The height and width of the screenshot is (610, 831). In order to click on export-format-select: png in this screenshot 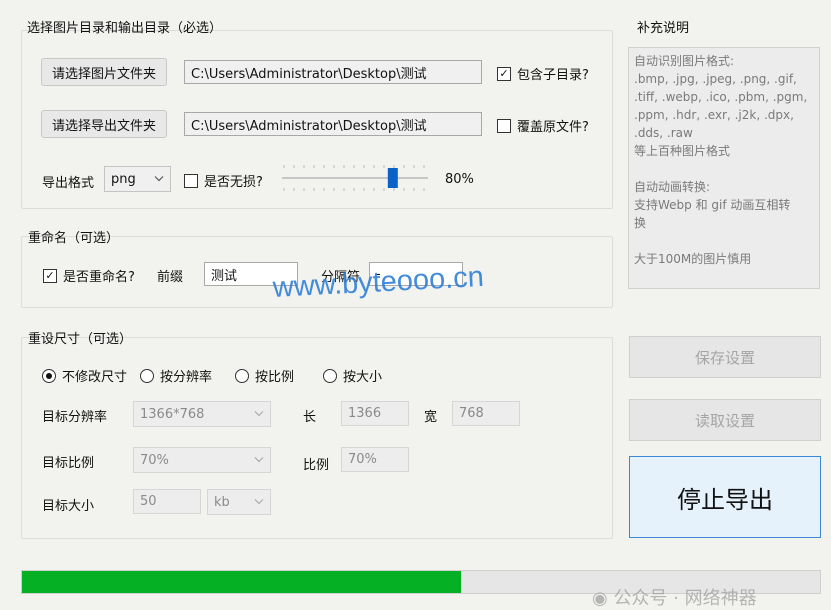, I will do `click(137, 179)`.